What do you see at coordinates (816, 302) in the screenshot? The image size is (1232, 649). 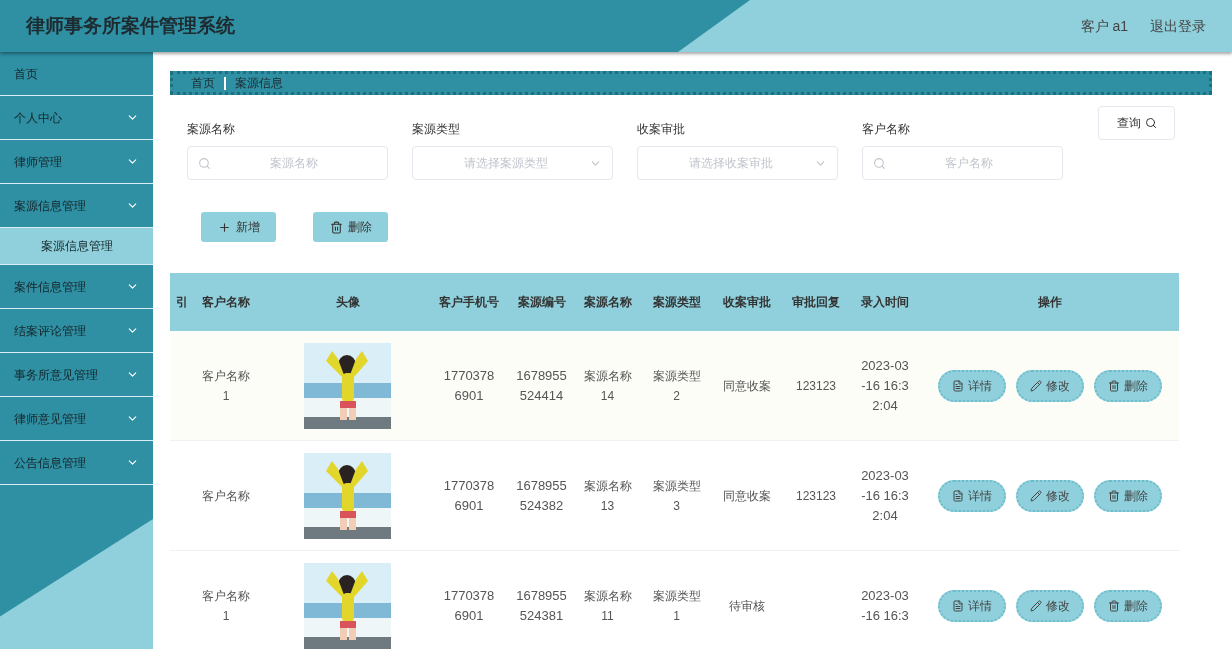 I see `column-header: 审批回复` at bounding box center [816, 302].